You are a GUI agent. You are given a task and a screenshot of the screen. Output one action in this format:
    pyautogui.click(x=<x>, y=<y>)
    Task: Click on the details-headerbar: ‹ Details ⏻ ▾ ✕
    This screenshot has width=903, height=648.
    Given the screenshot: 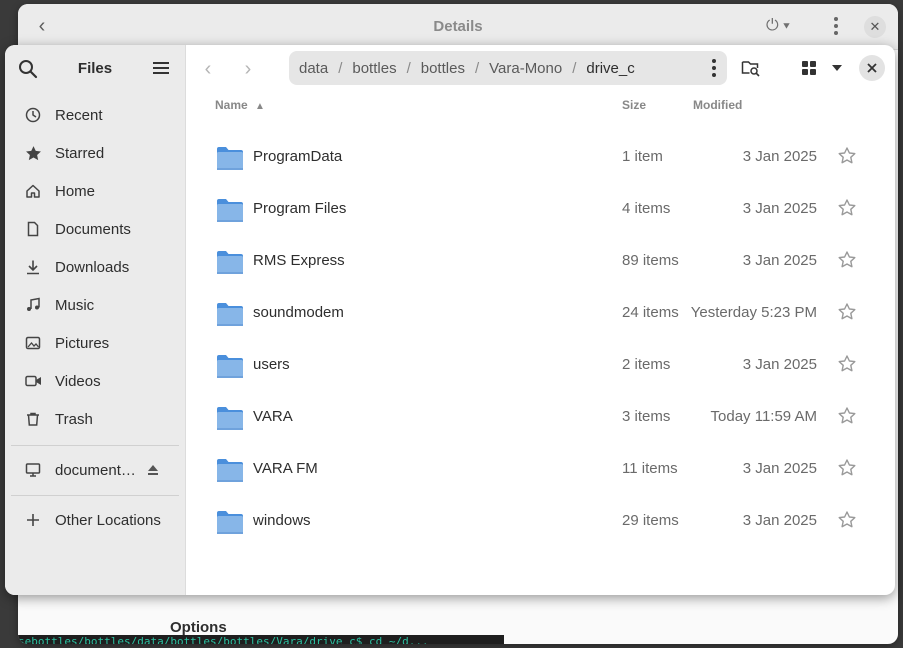 What is the action you would take?
    pyautogui.click(x=458, y=27)
    